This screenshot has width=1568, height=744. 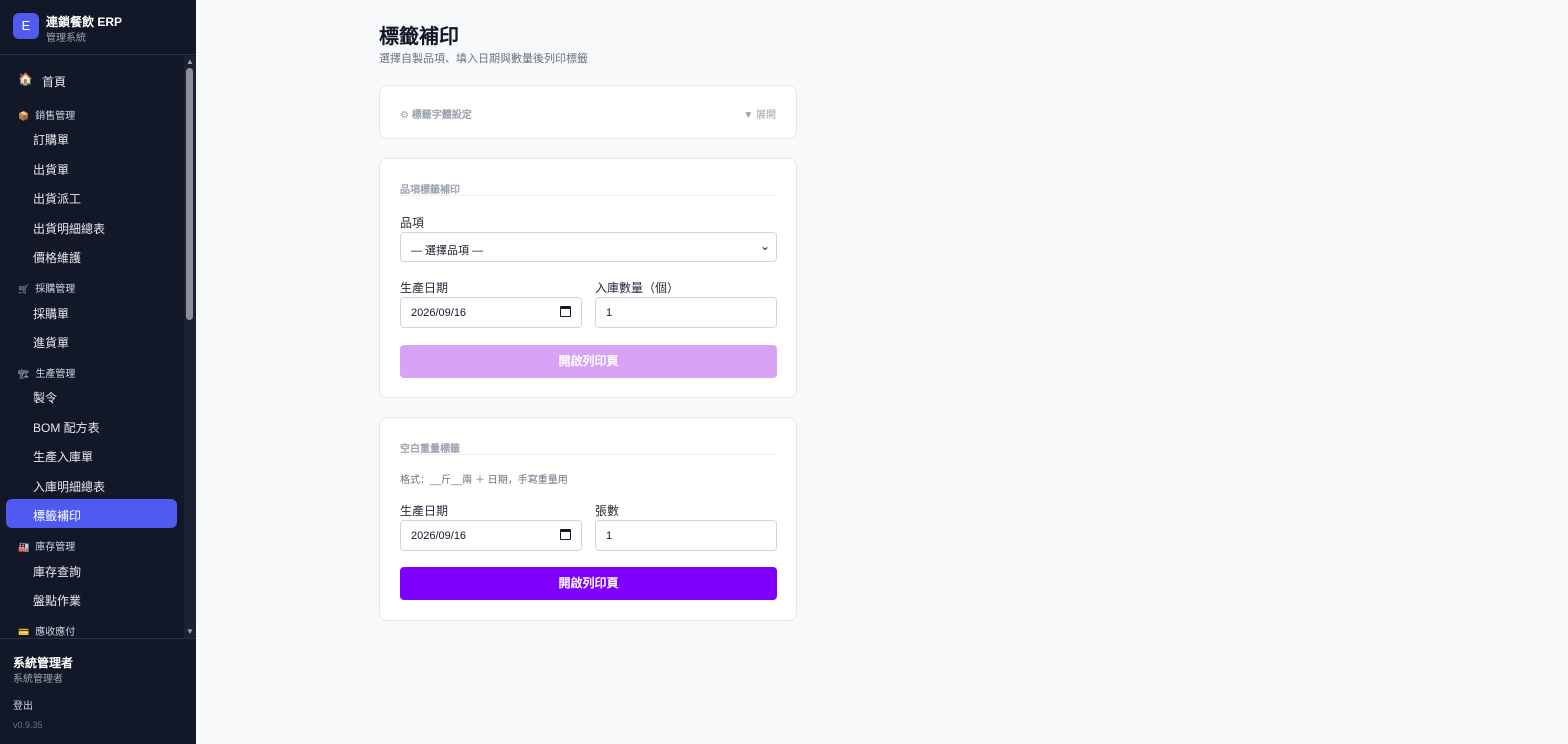 What do you see at coordinates (91, 167) in the screenshot?
I see `sidebar-item-shipping: 出貨單` at bounding box center [91, 167].